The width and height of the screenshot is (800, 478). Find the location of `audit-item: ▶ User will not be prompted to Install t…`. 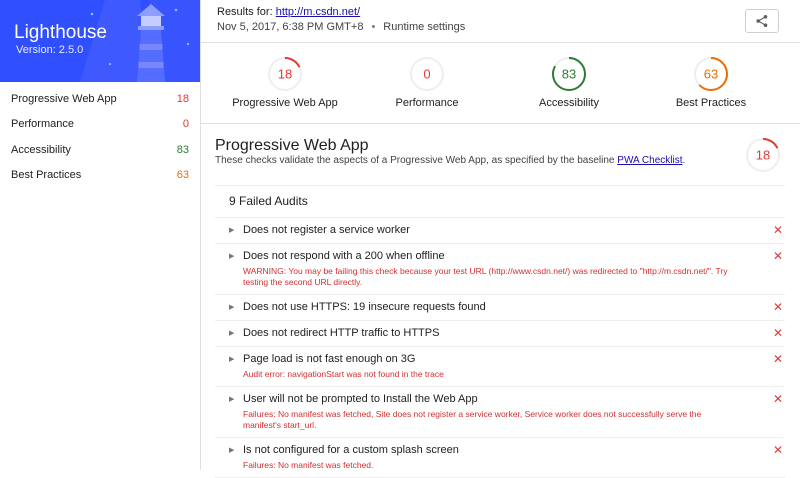

audit-item: ▶ User will not be prompted to Install t… is located at coordinates (500, 412).